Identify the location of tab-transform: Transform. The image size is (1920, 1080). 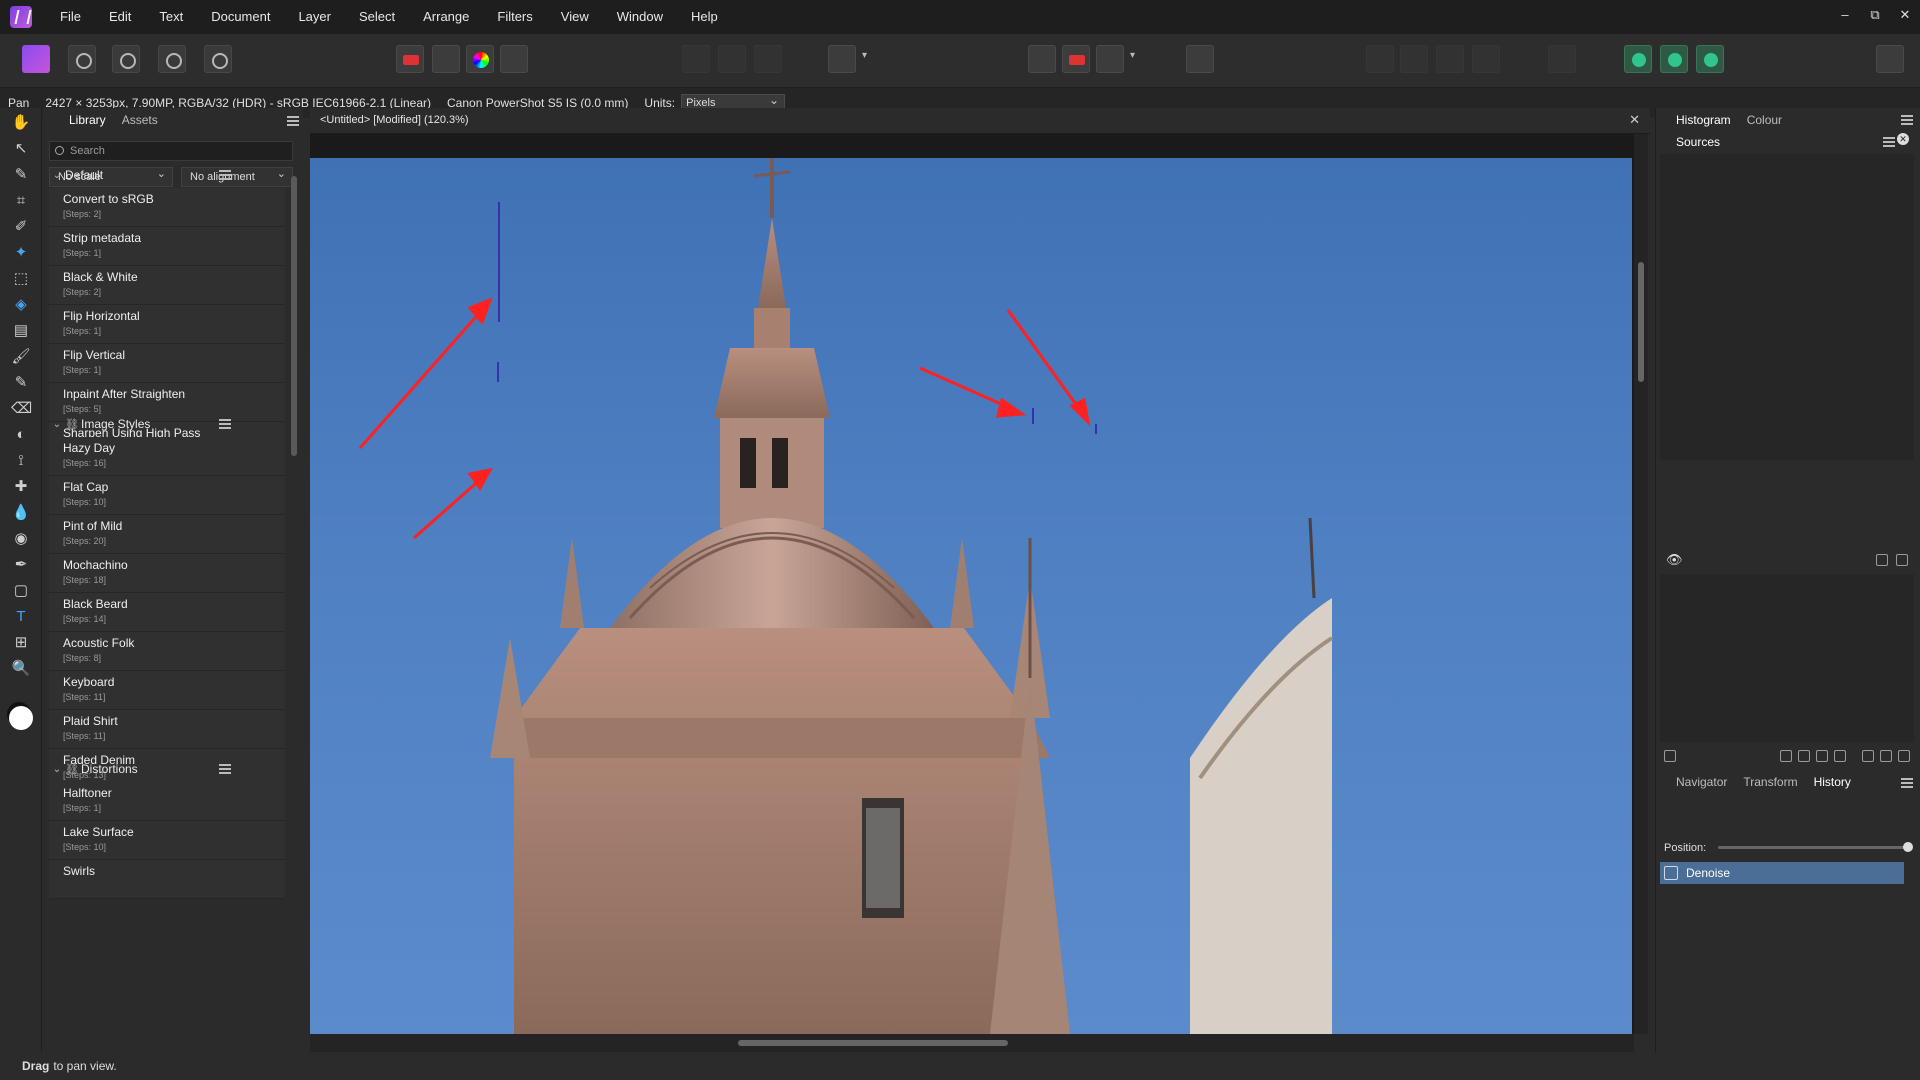
(1770, 782).